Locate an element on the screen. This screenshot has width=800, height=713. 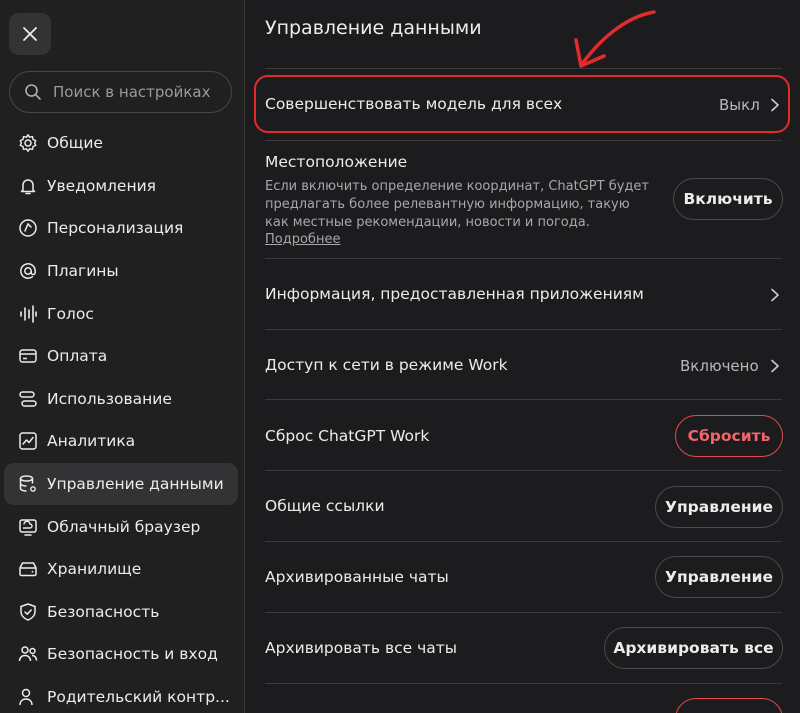
personalization-icon is located at coordinates (28, 228).